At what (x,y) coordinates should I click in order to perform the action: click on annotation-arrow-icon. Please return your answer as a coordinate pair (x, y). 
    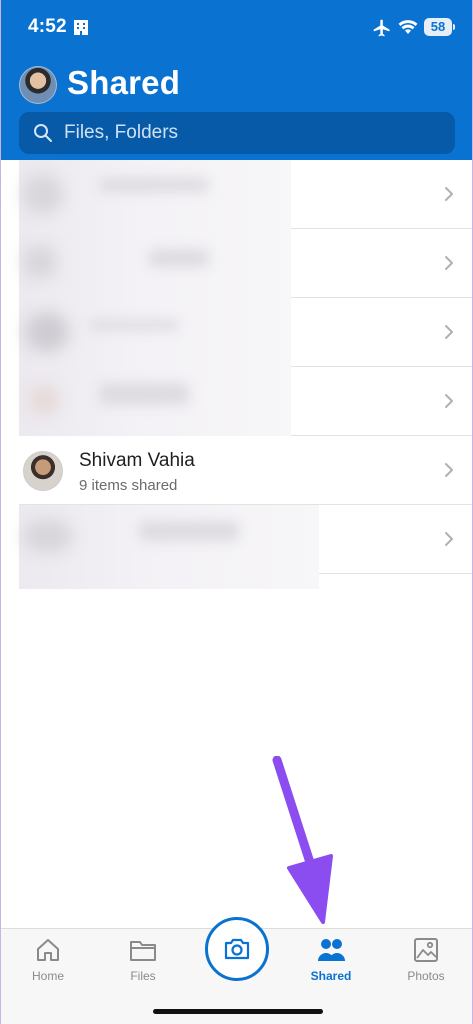
    Looking at the image, I should click on (303, 843).